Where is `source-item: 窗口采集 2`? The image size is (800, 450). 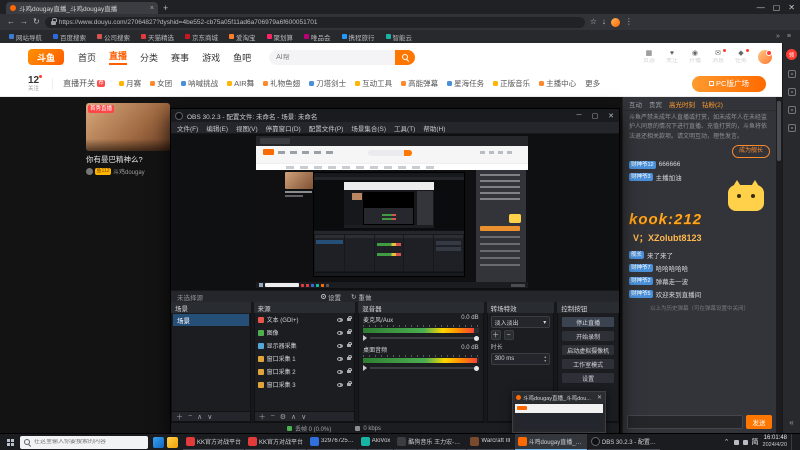 source-item: 窗口采集 2 is located at coordinates (305, 371).